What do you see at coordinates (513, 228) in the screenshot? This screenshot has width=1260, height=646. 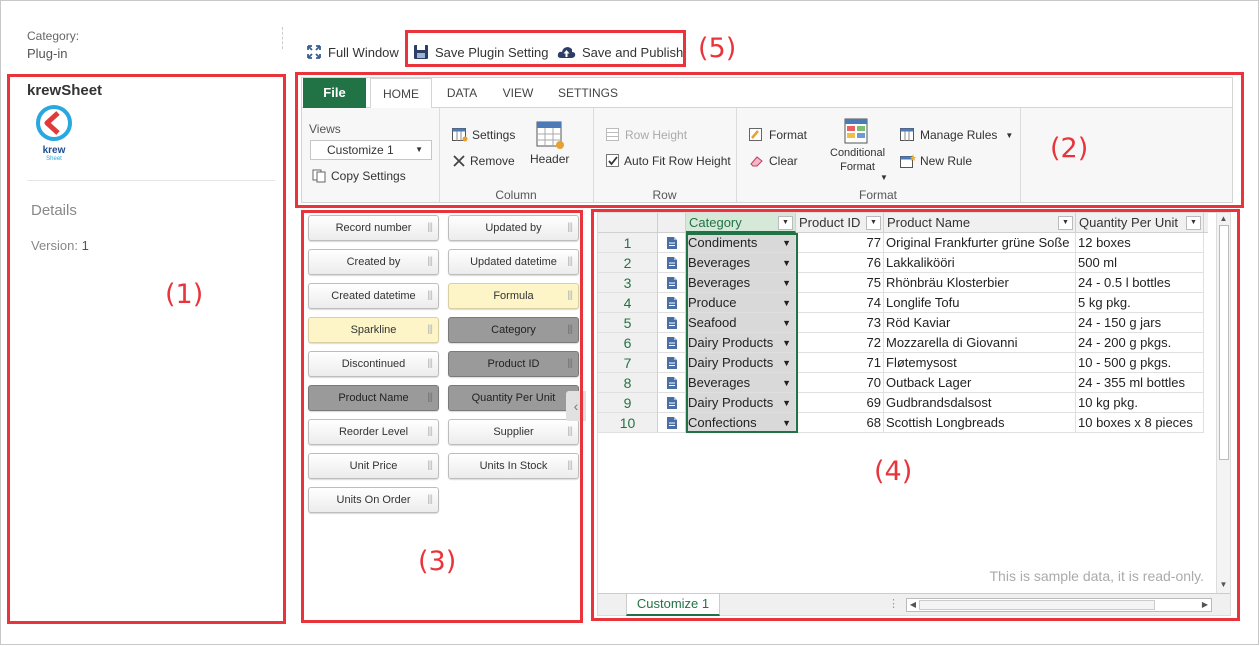 I see `field-button: Updated by |||` at bounding box center [513, 228].